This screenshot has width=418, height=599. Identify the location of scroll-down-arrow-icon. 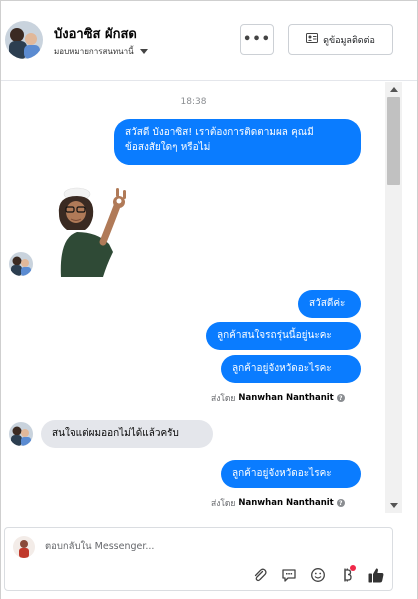
(393, 506).